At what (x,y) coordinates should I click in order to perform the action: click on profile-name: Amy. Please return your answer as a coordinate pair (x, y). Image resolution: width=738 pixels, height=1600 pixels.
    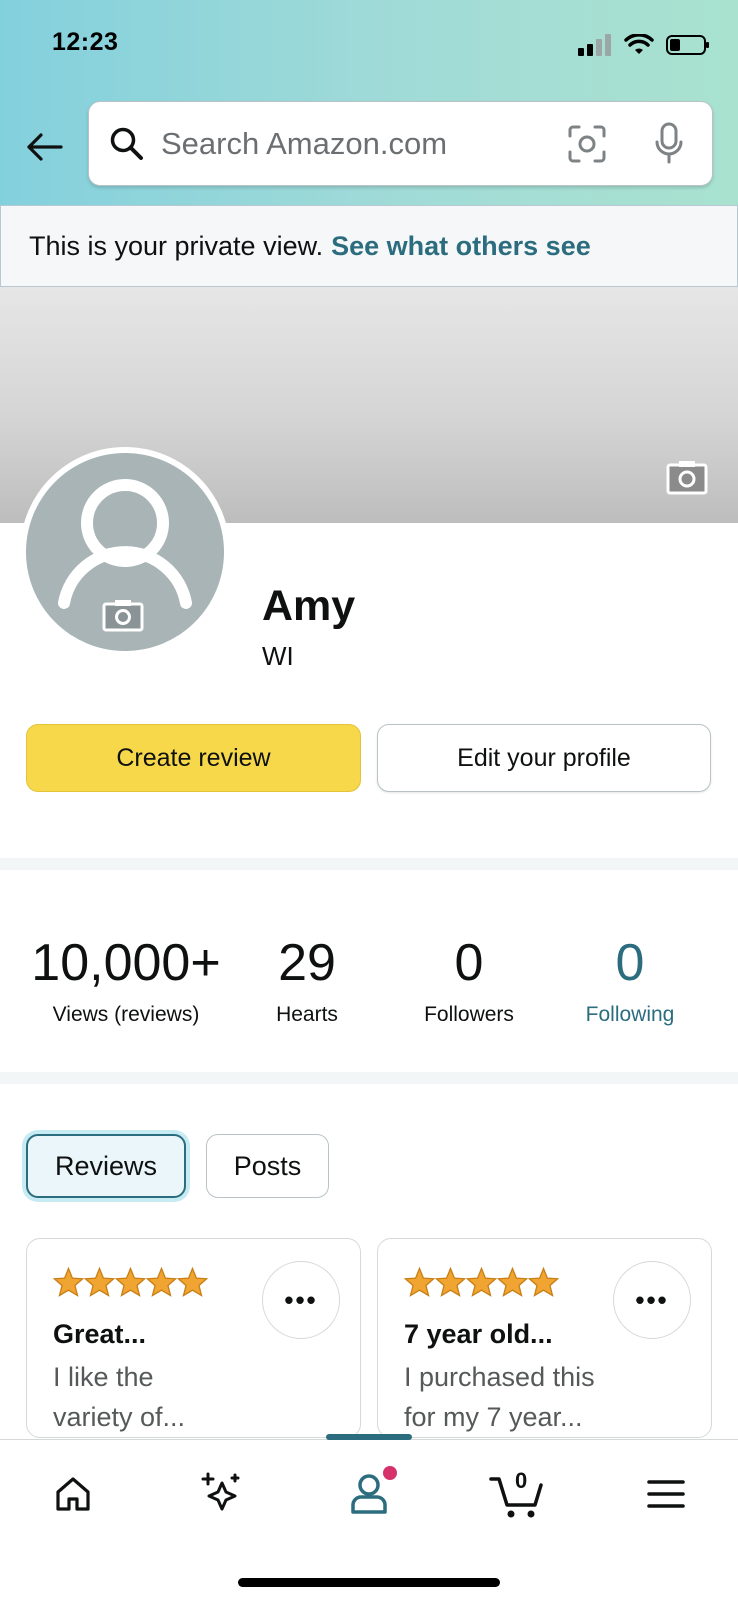
    Looking at the image, I should click on (309, 606).